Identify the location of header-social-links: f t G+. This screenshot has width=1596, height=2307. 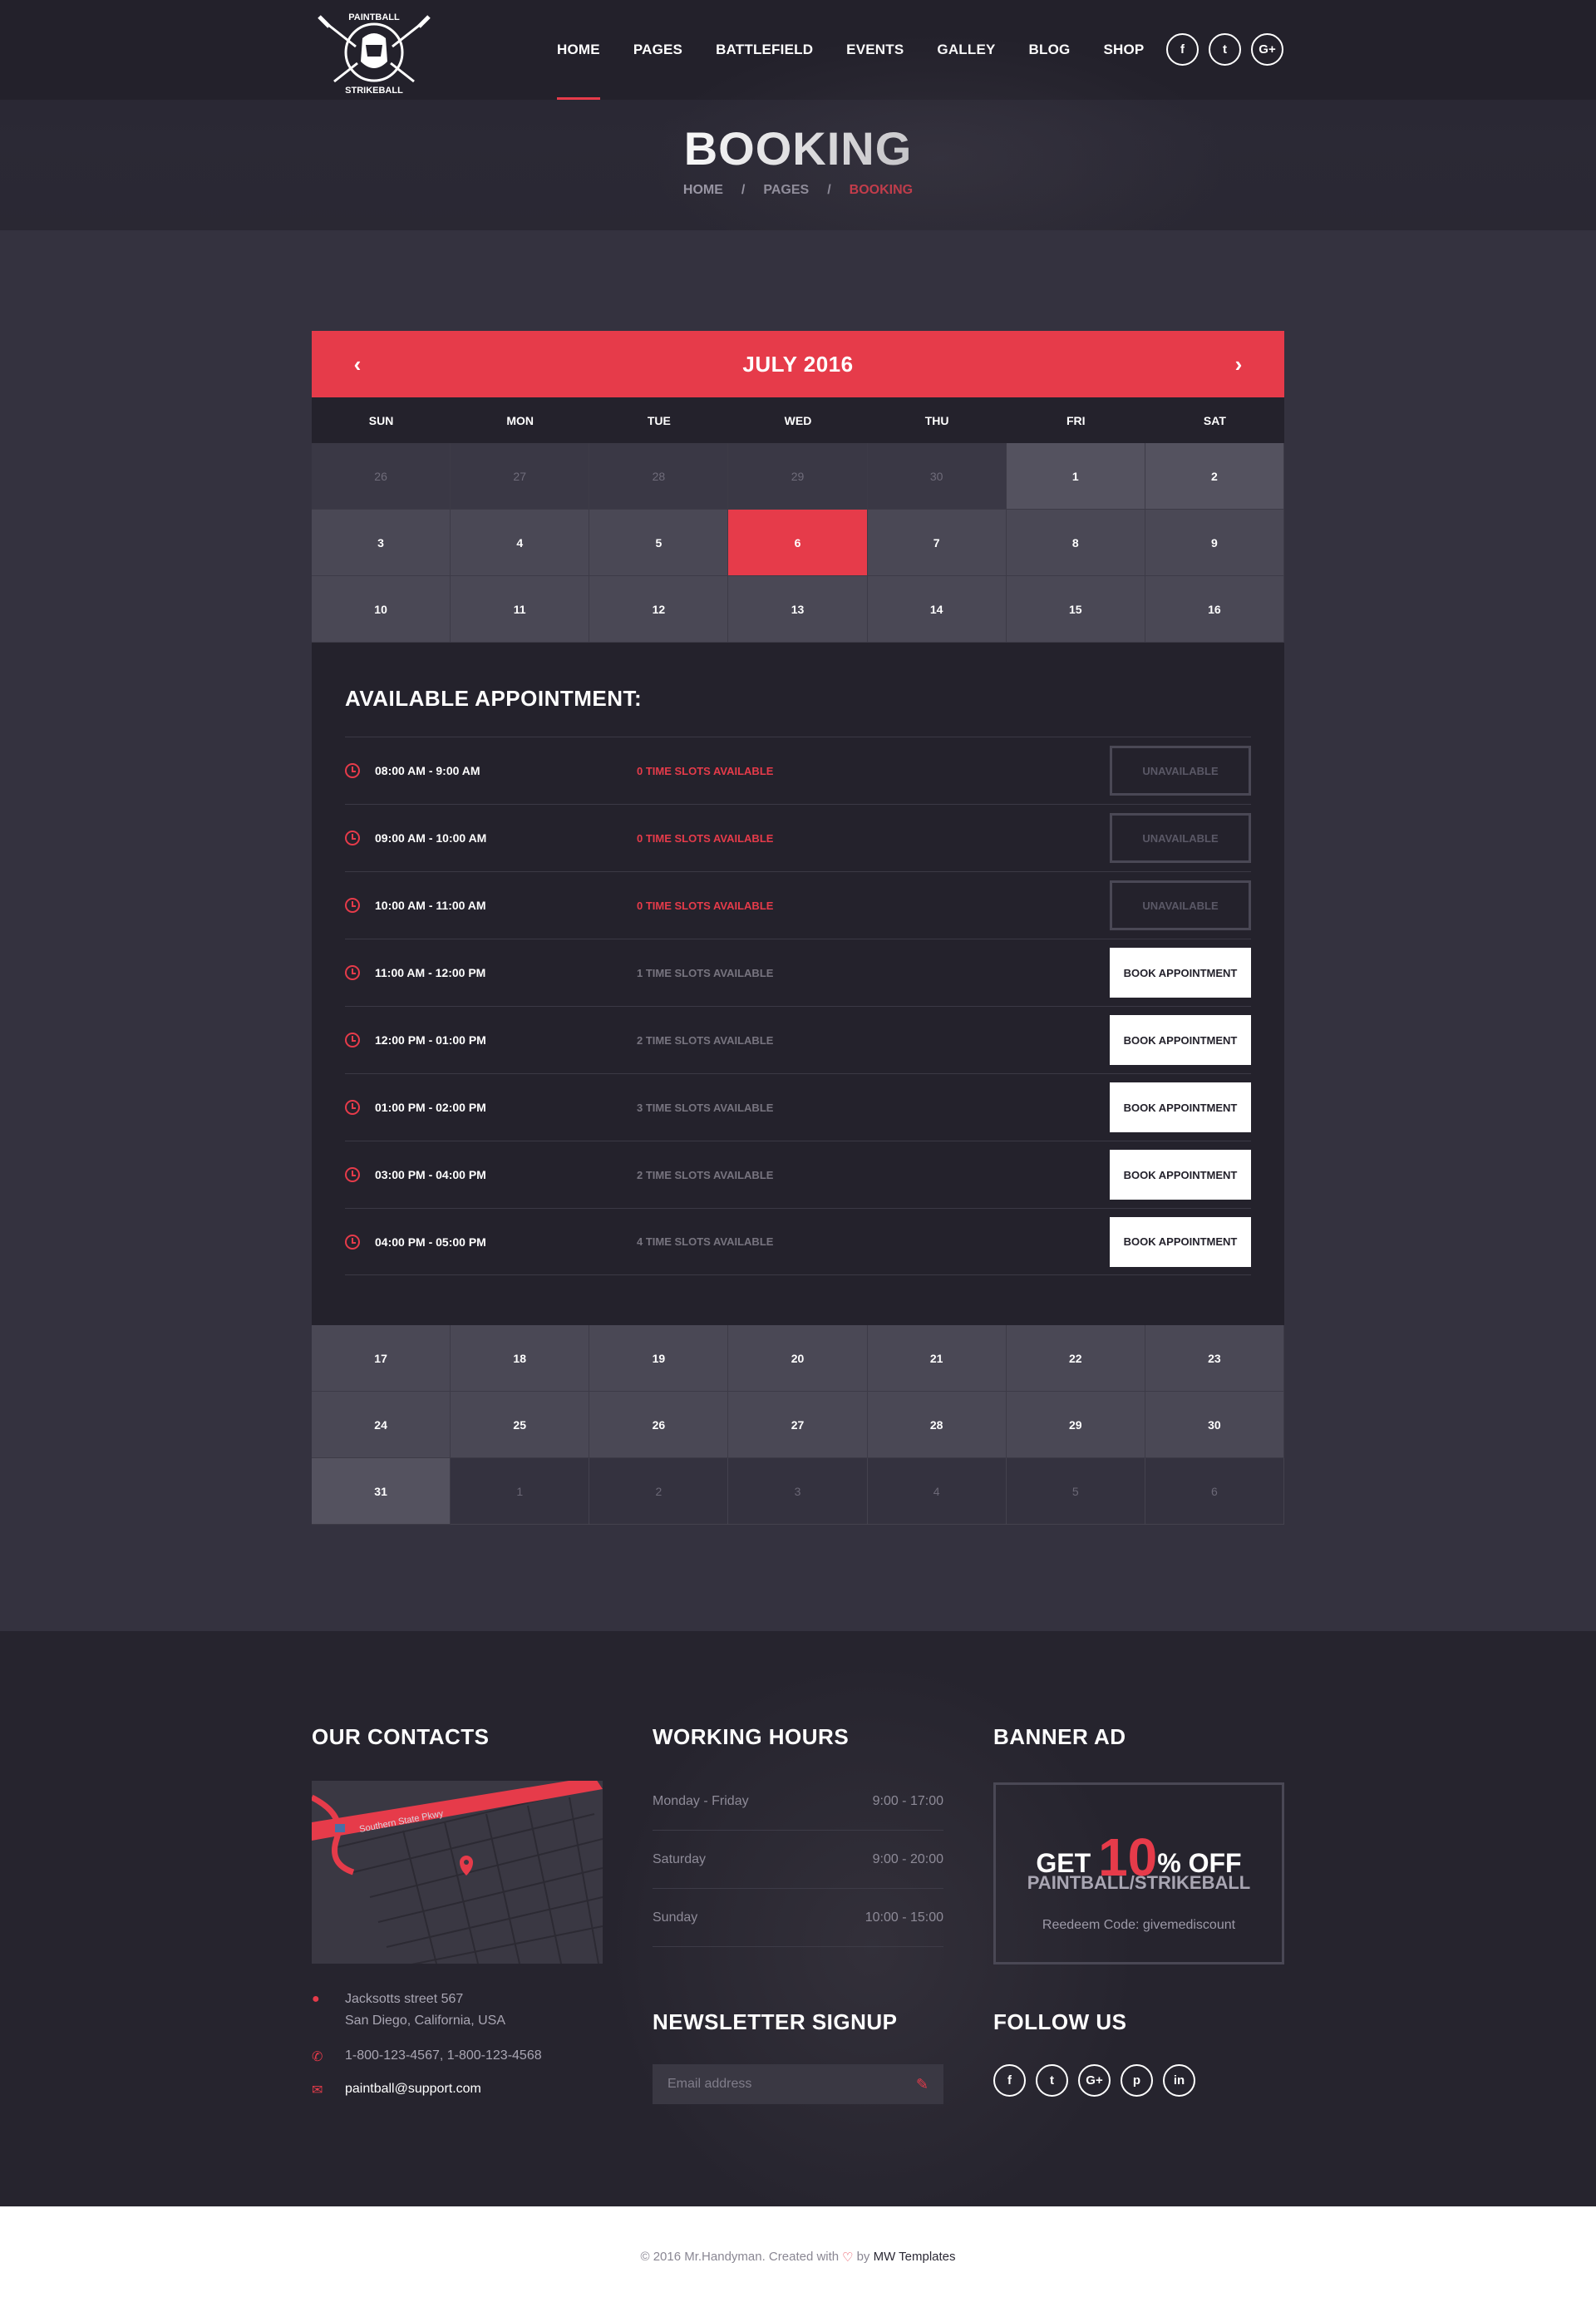
(1224, 49).